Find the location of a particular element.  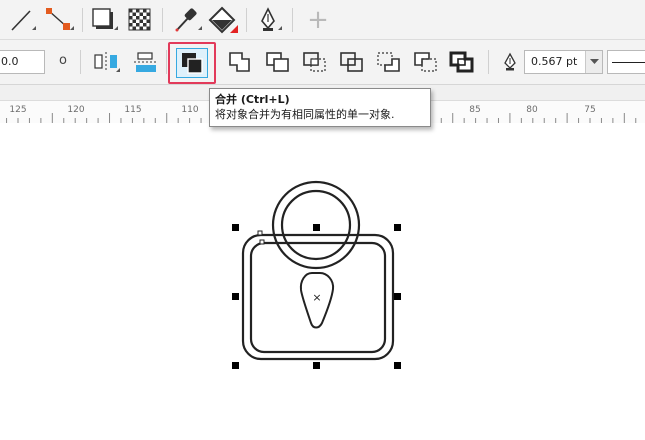

dropdown-arrow-button is located at coordinates (593, 62).